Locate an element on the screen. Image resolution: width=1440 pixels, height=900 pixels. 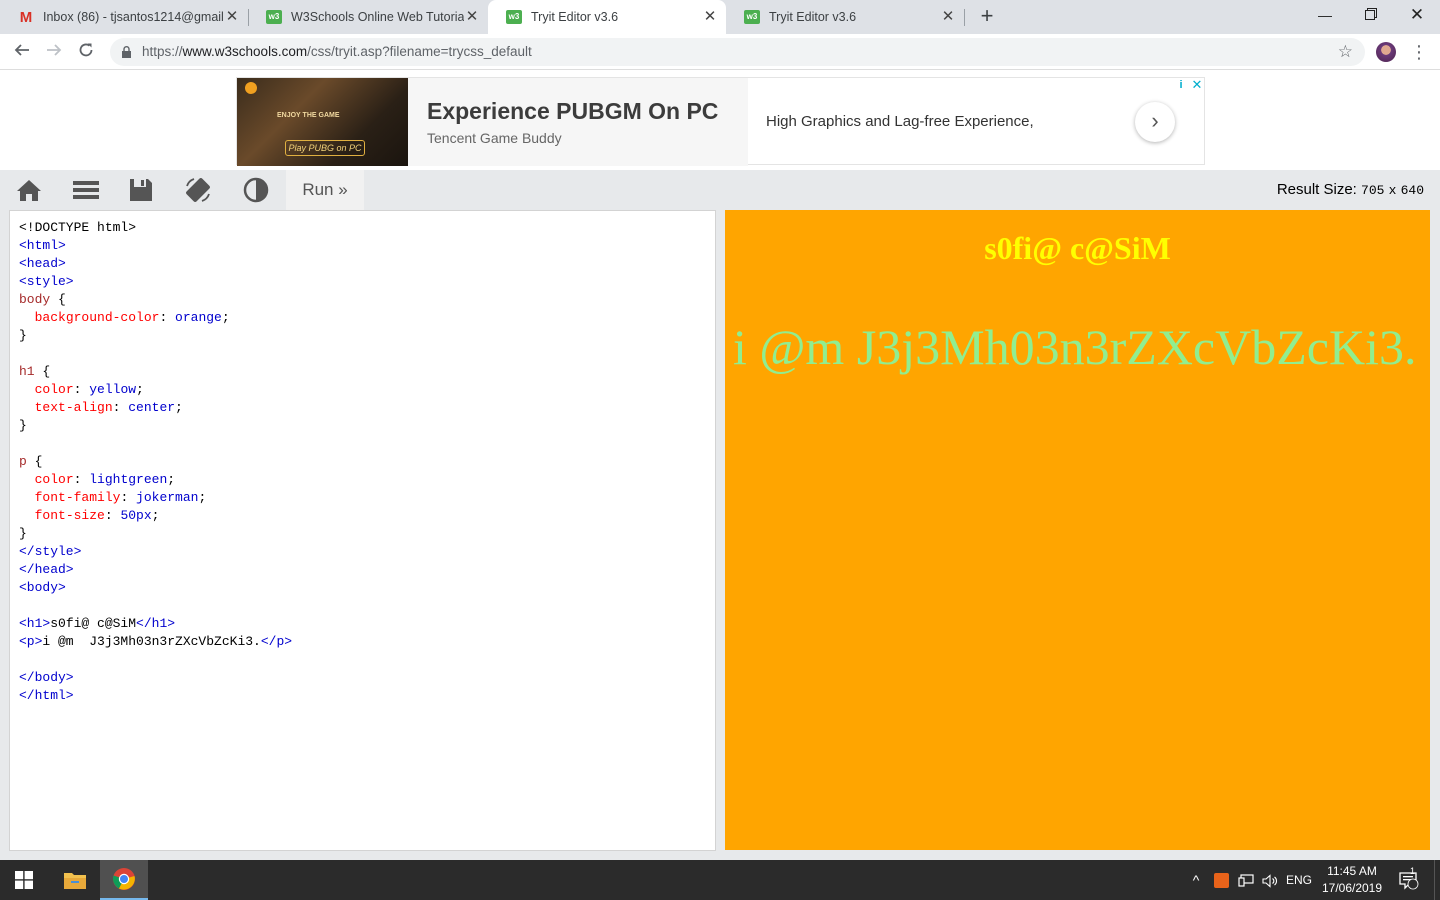
contrast-icon is located at coordinates (256, 190).